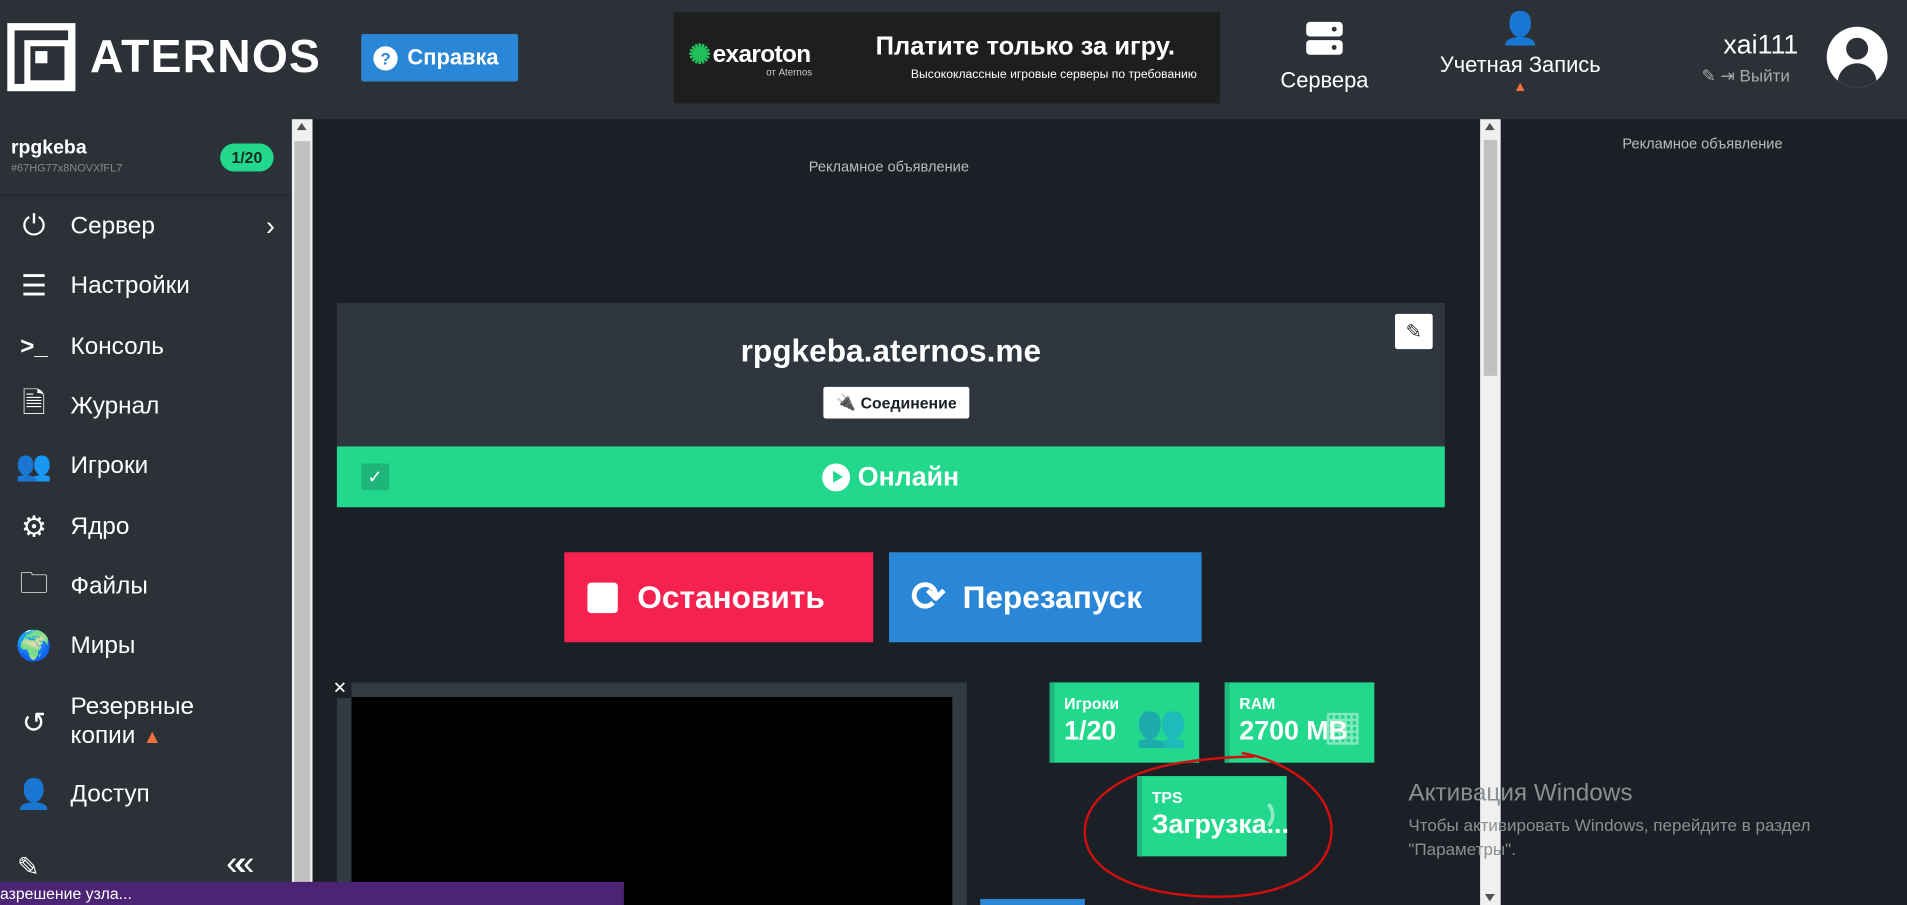 This screenshot has height=905, width=1907. I want to click on sidebar-server-header: rpgkeba #67HG77x8NOVXfFL7 1/20, so click(146, 157).